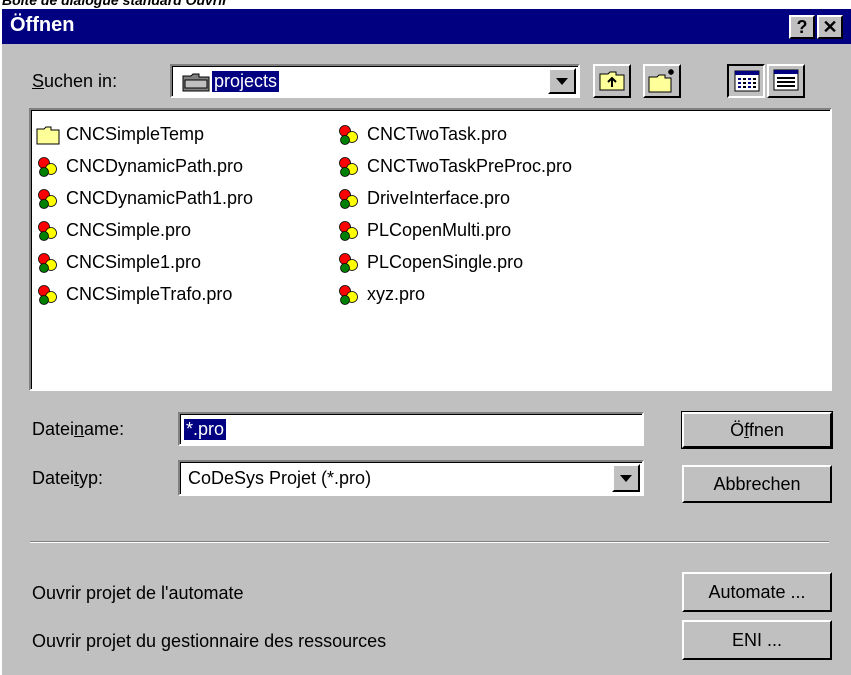  I want to click on cancel-button: Abbrechen, so click(757, 484).